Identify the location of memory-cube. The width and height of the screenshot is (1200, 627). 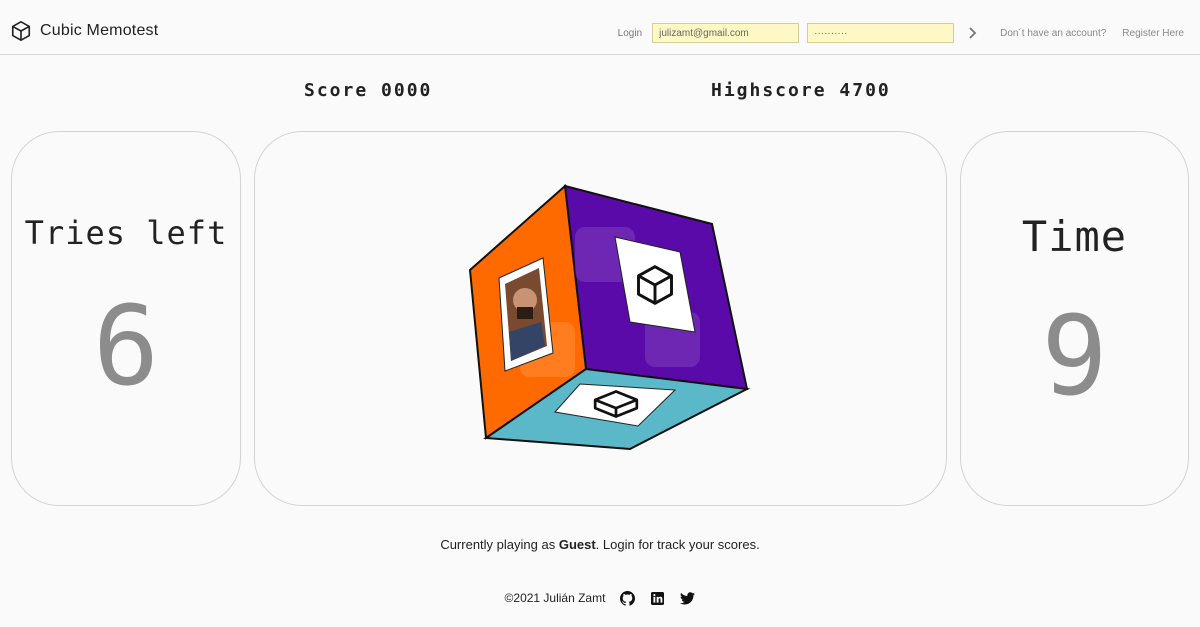
(605, 322).